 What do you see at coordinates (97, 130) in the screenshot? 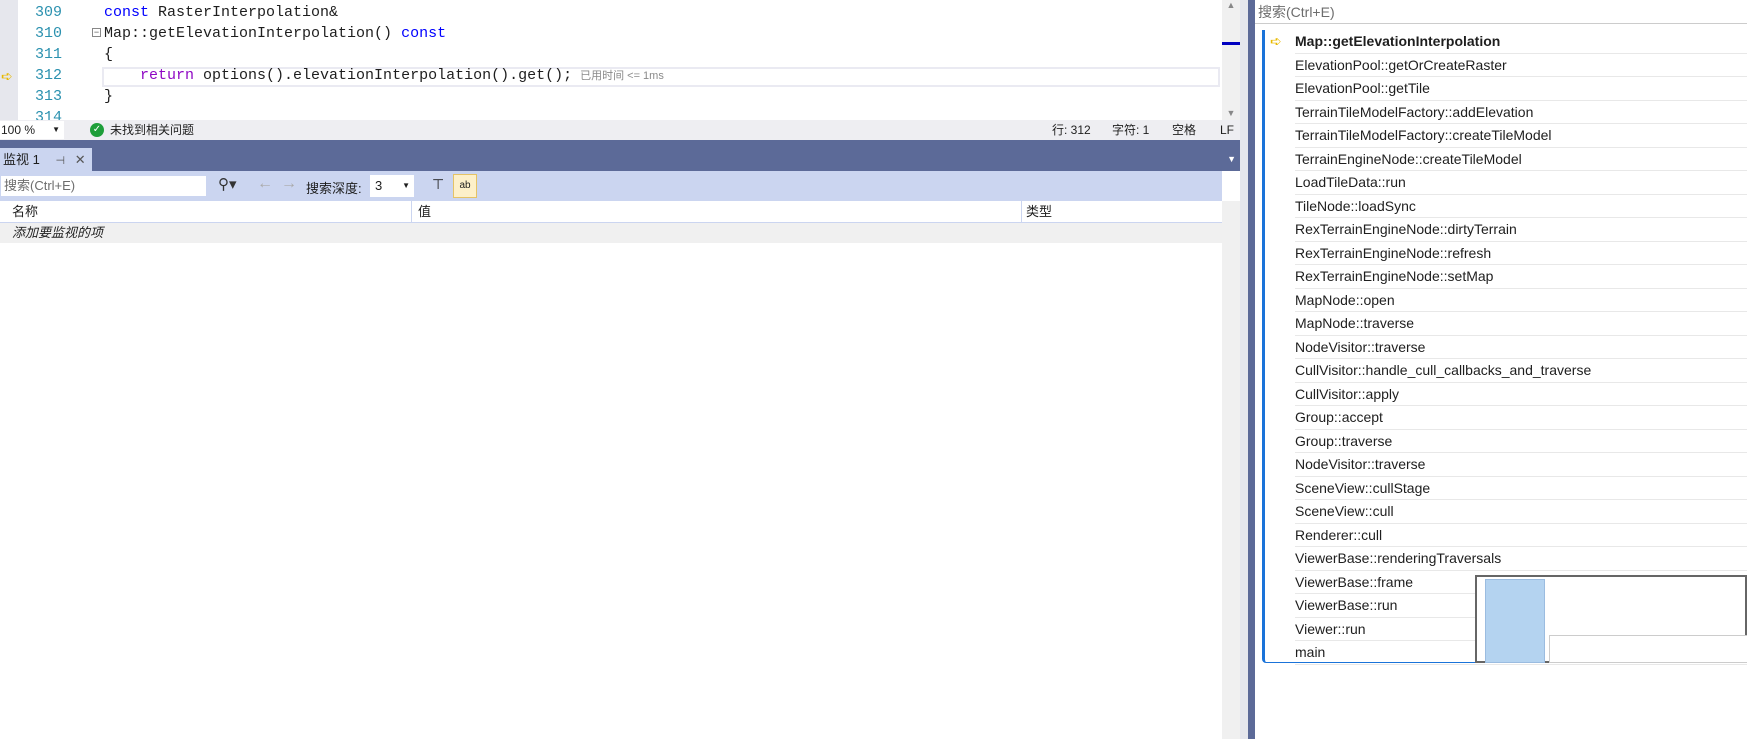
I see `check-icon: ✓` at bounding box center [97, 130].